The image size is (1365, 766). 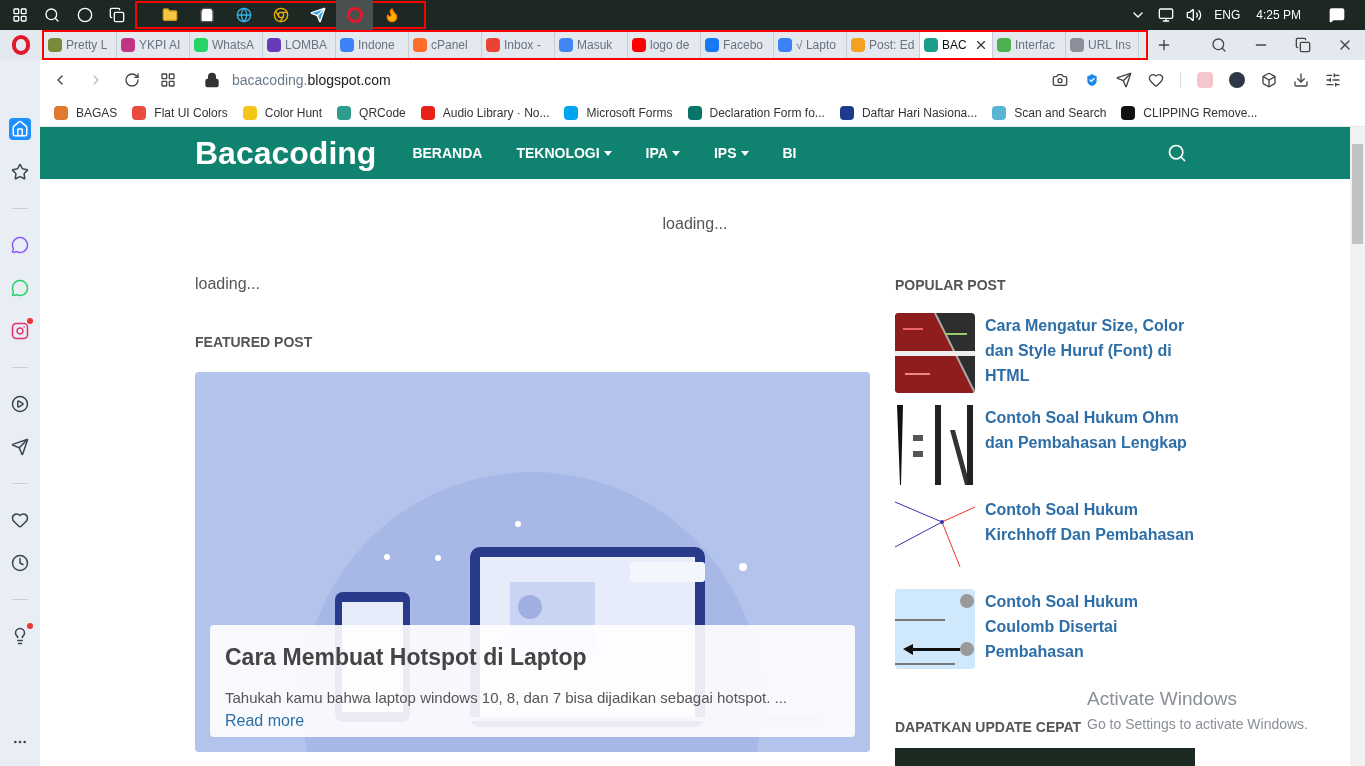 What do you see at coordinates (532, 657) in the screenshot?
I see `post-title: Cara Membuat Hotspot di Laptop` at bounding box center [532, 657].